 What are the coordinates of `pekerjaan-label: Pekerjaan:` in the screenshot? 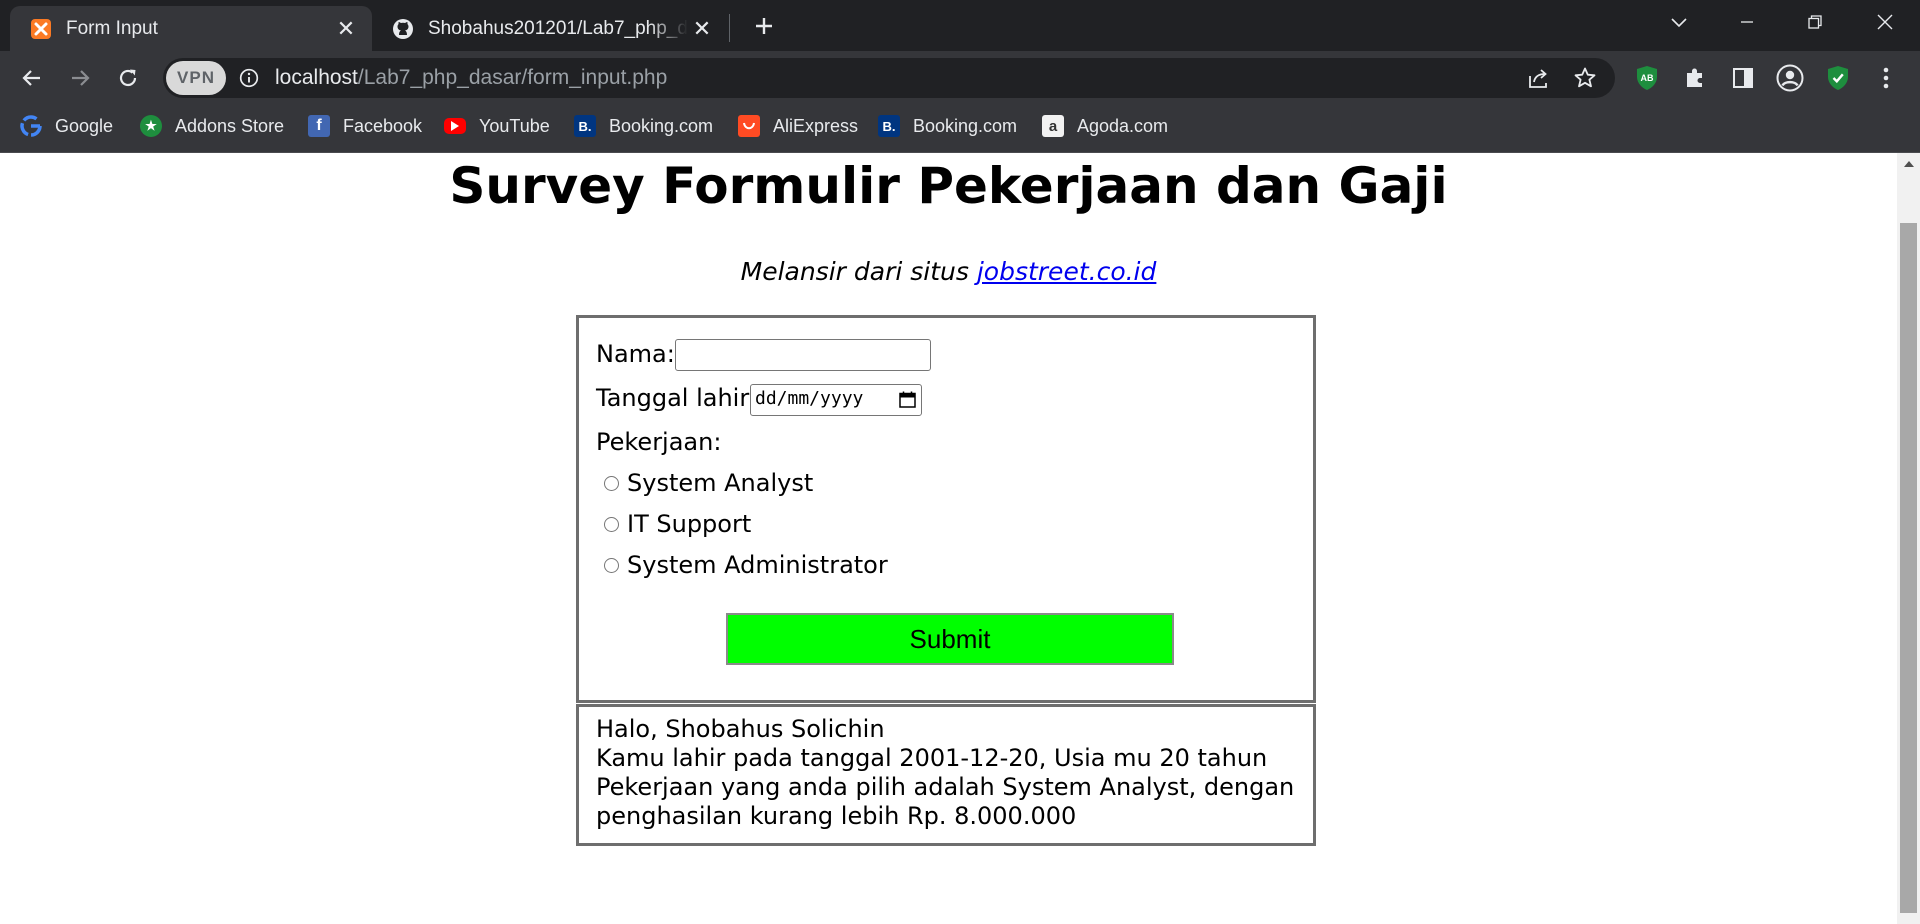 It's located at (659, 442).